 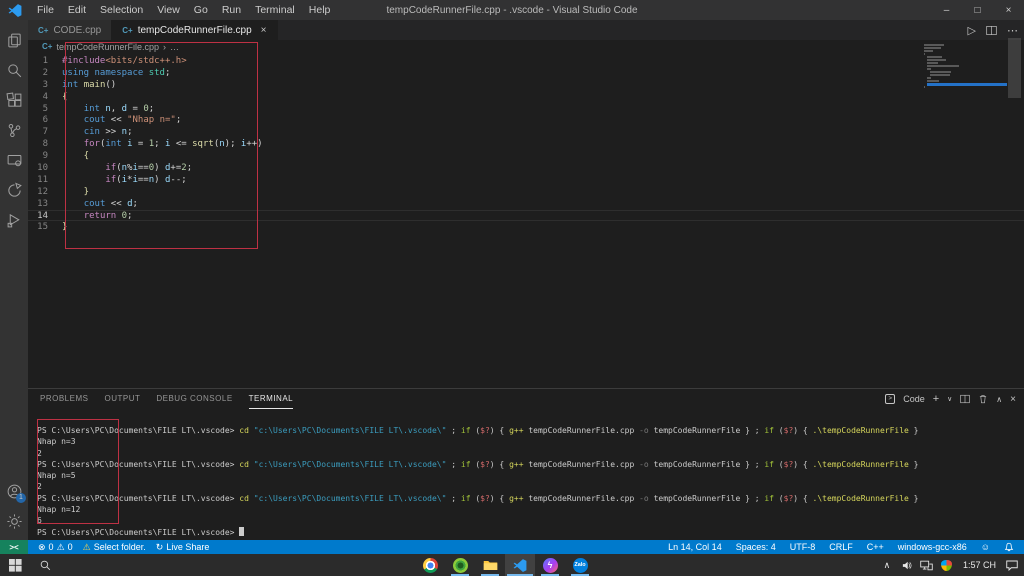 What do you see at coordinates (526, 85) in the screenshot?
I see `code-line: 3 int main()` at bounding box center [526, 85].